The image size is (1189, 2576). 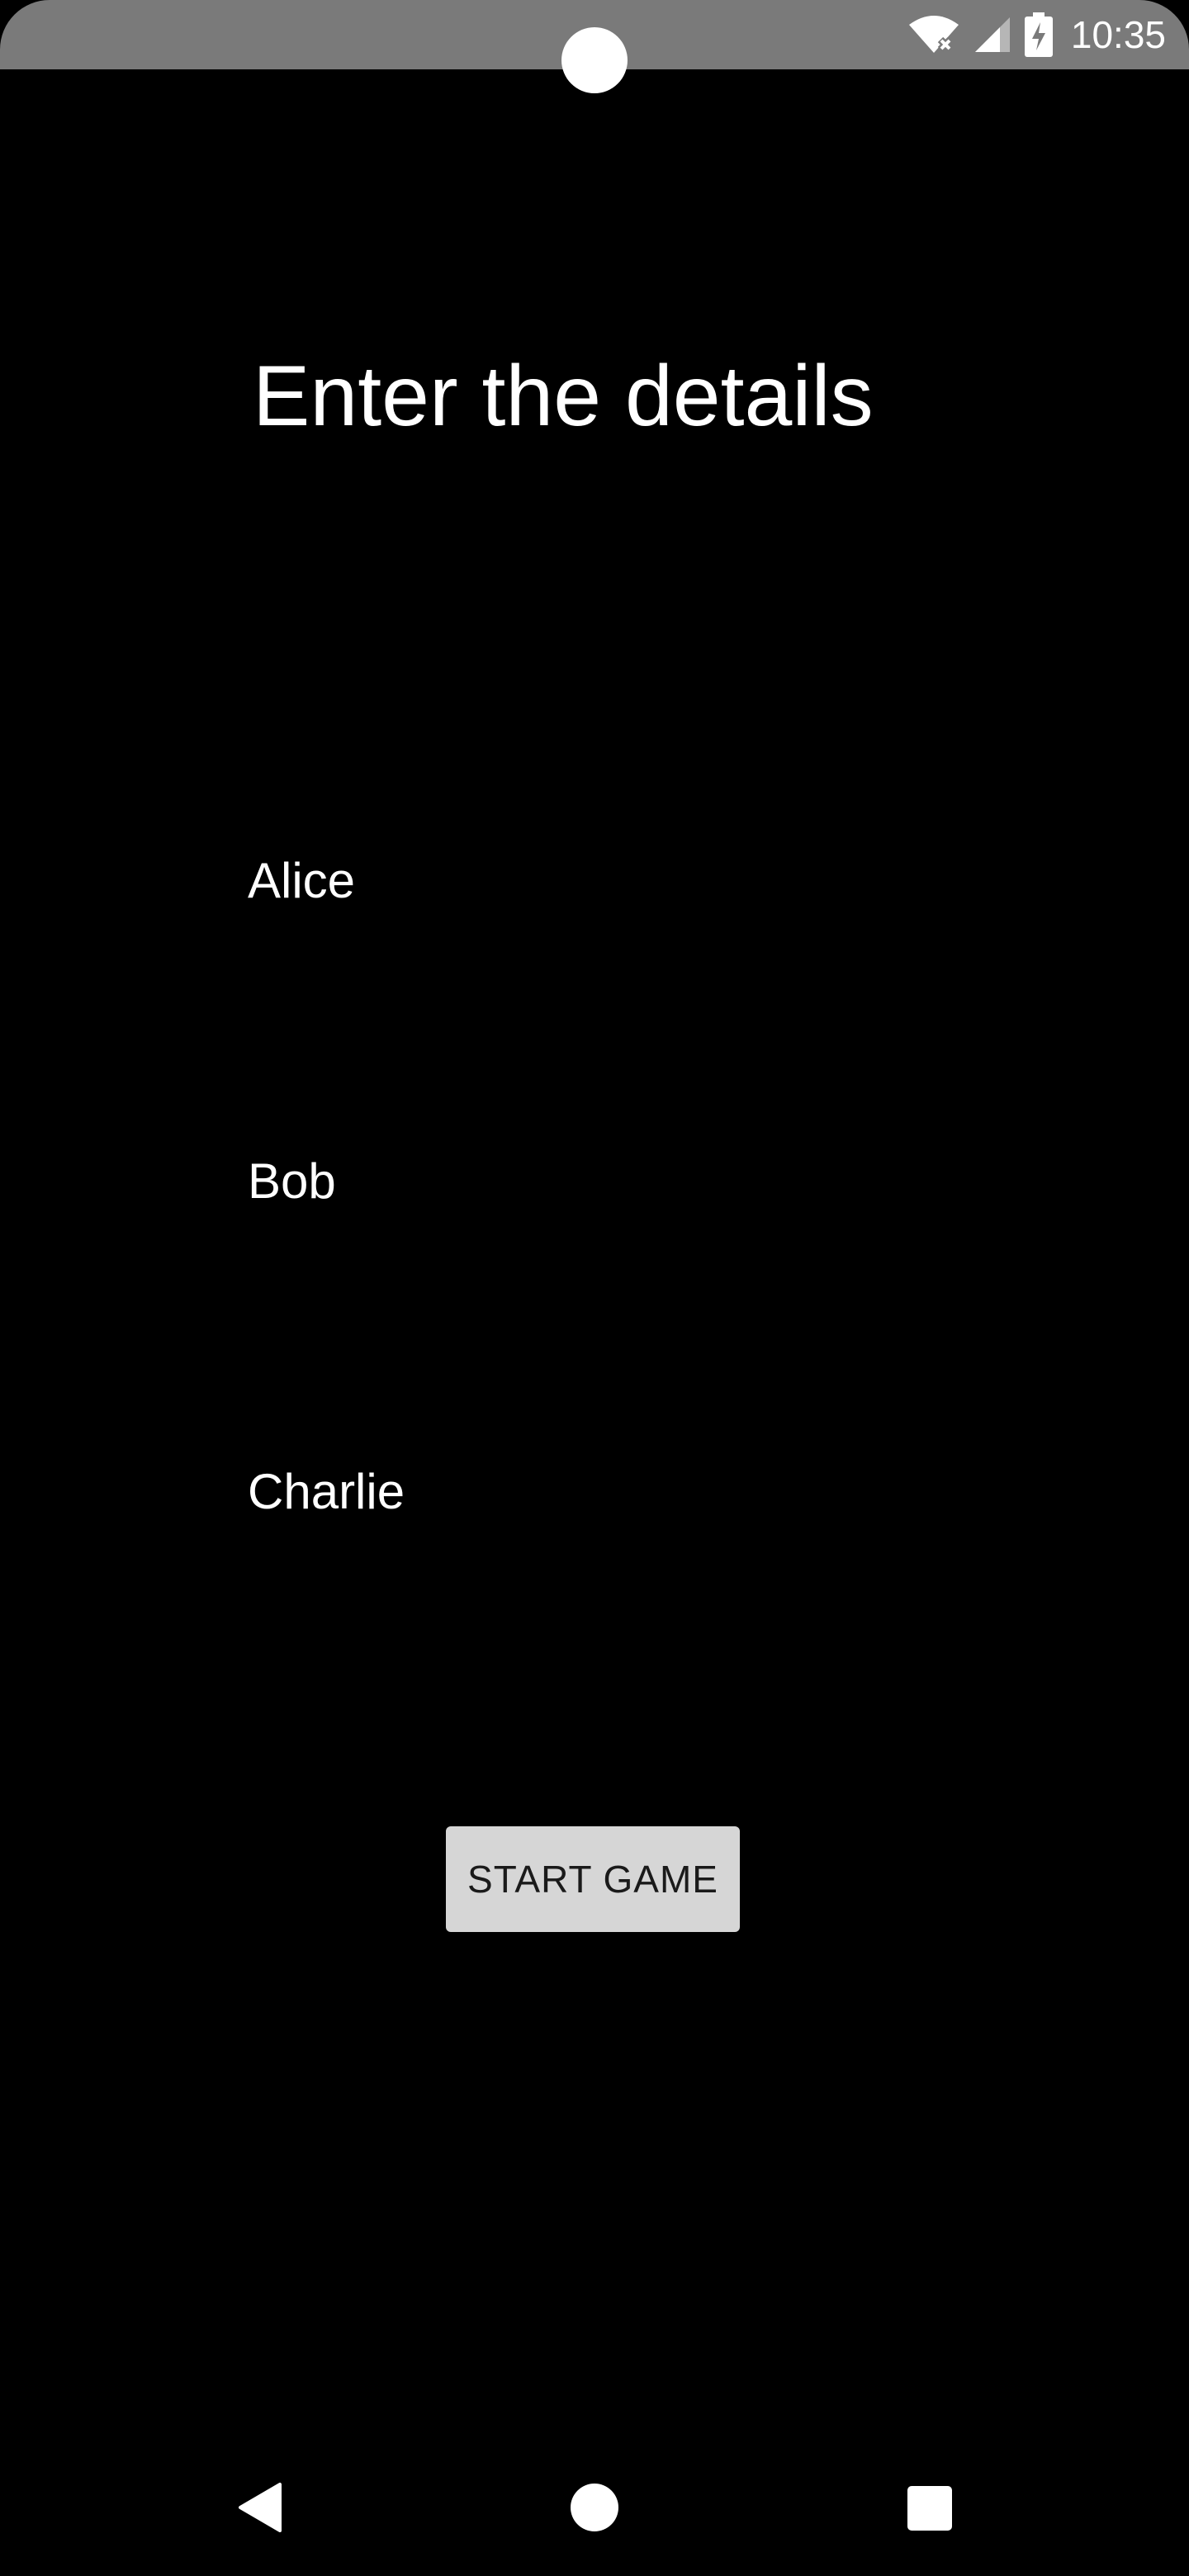 I want to click on back-icon, so click(x=260, y=2507).